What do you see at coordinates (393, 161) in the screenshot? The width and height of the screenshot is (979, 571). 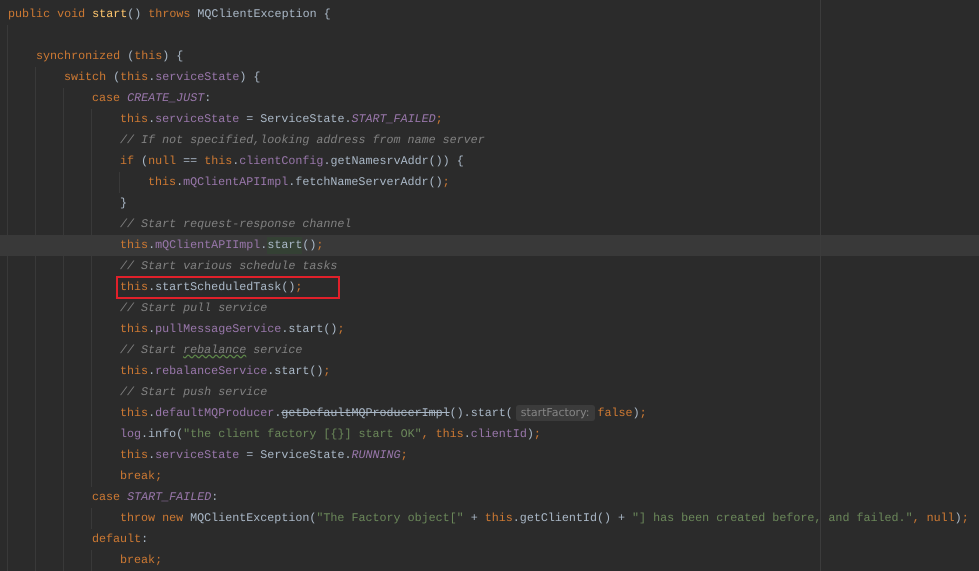 I see `code-token: .getNamesrvAddr()) {` at bounding box center [393, 161].